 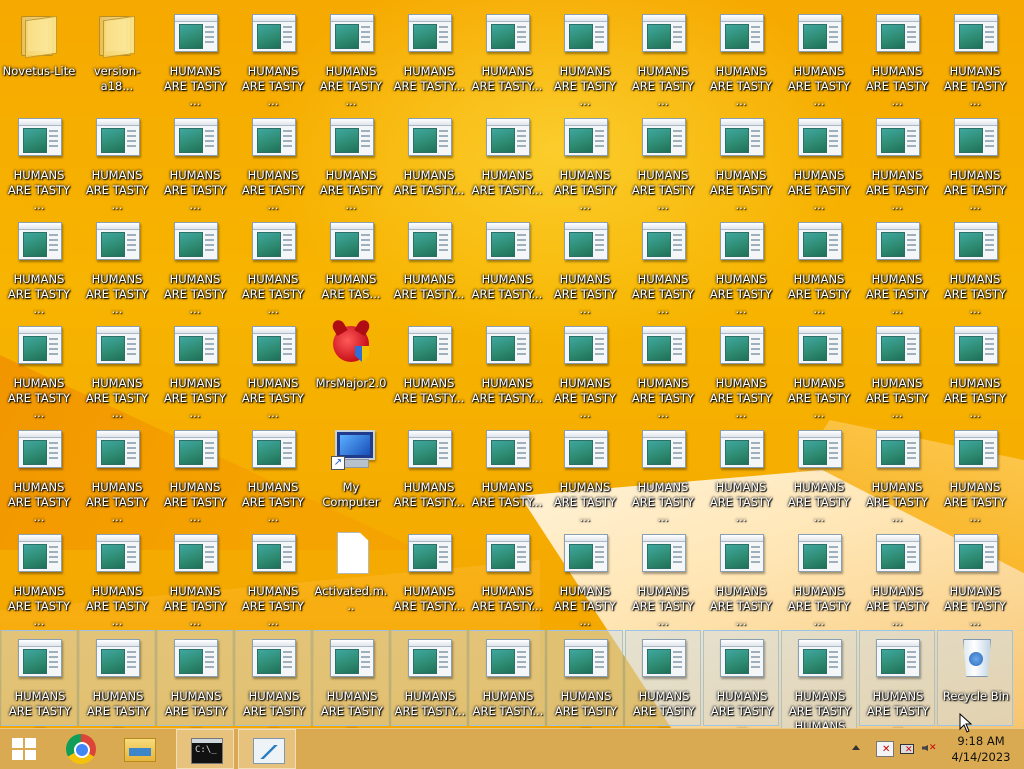 I want to click on performance-monitor-button, so click(x=267, y=749).